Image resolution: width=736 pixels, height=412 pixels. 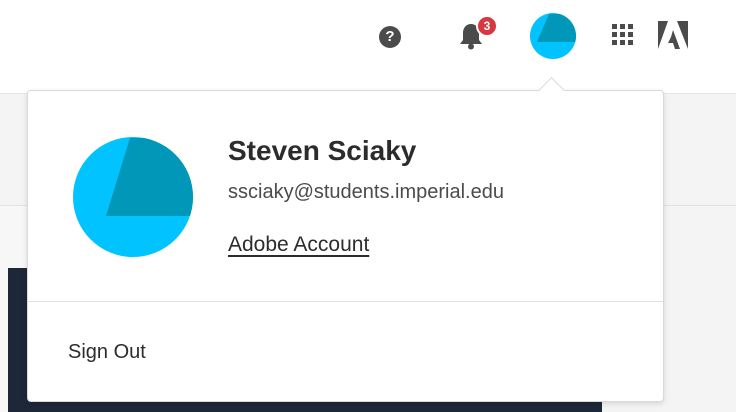 What do you see at coordinates (345, 301) in the screenshot?
I see `popover-divider` at bounding box center [345, 301].